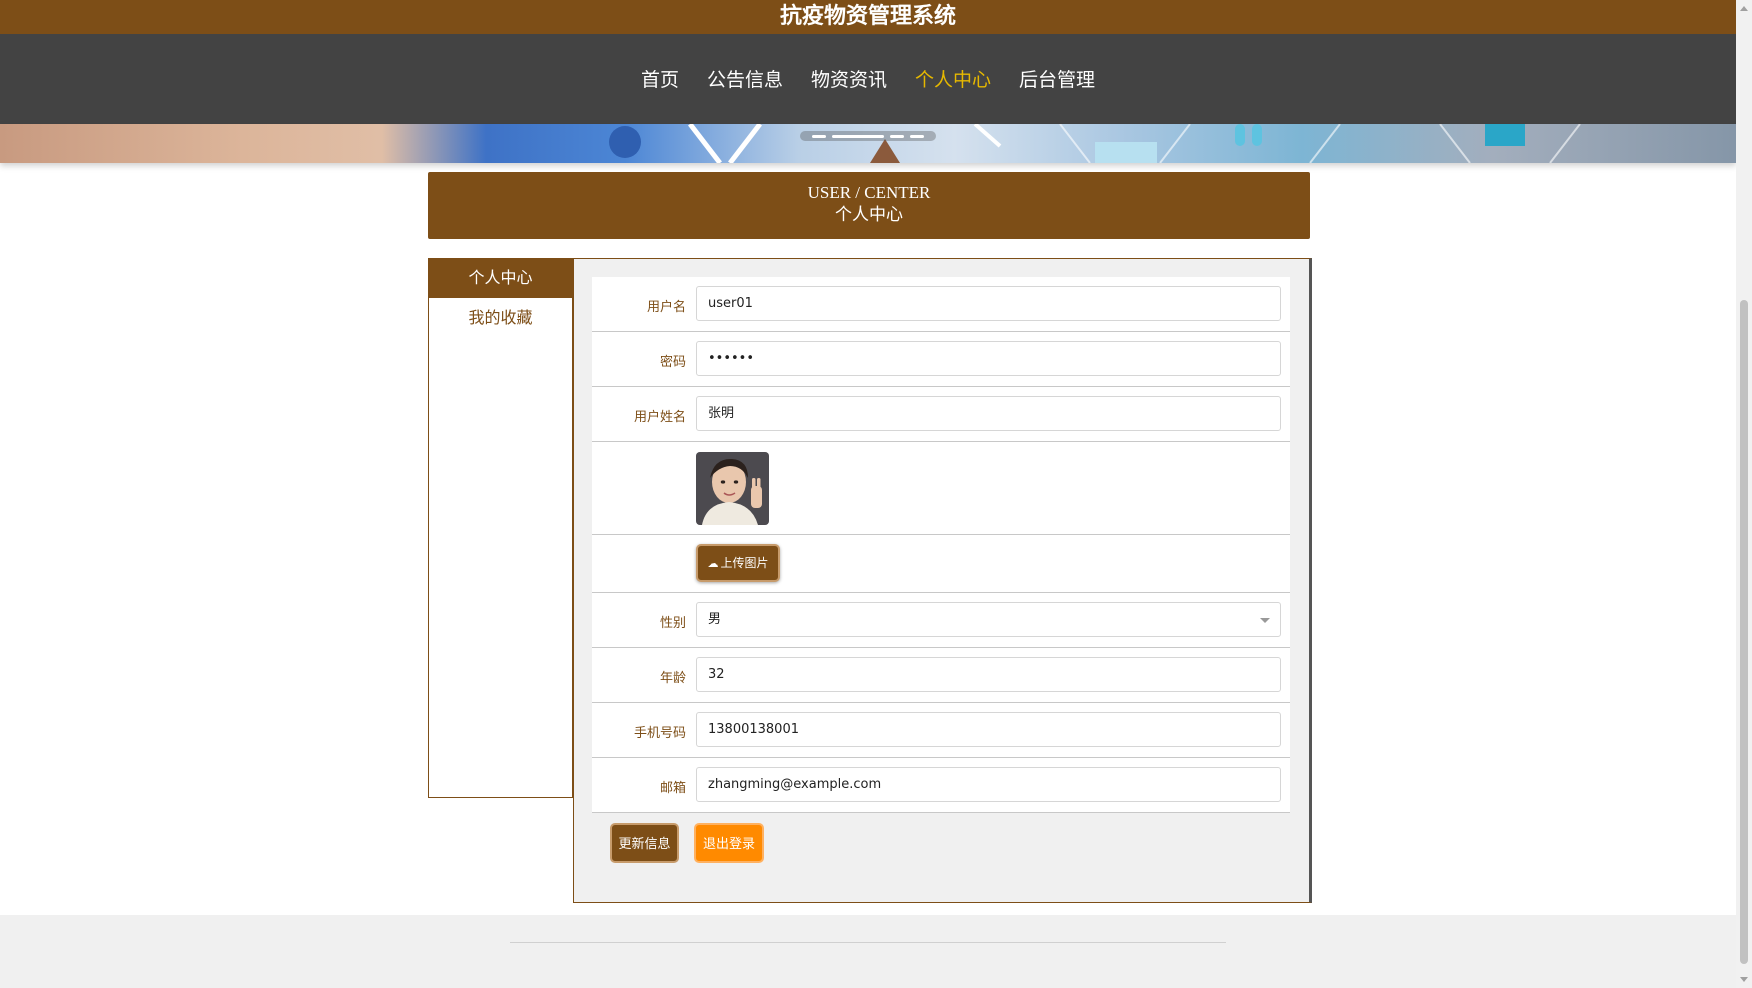 The height and width of the screenshot is (988, 1752). Describe the element at coordinates (941, 564) in the screenshot. I see `form-row-upload: ☁ 上传图片` at that location.